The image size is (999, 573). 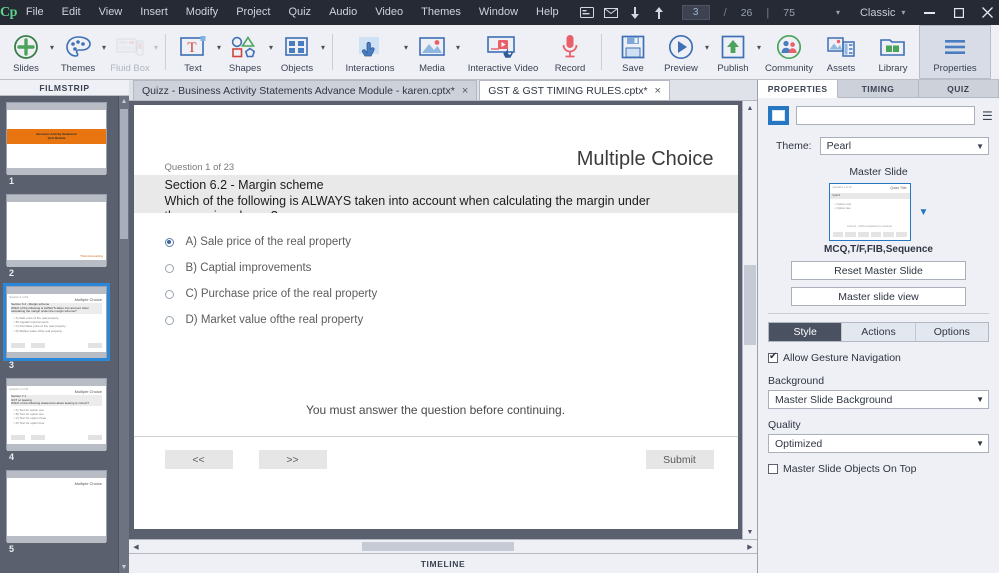 I want to click on master-objects-on-top-checkbox, so click(x=773, y=469).